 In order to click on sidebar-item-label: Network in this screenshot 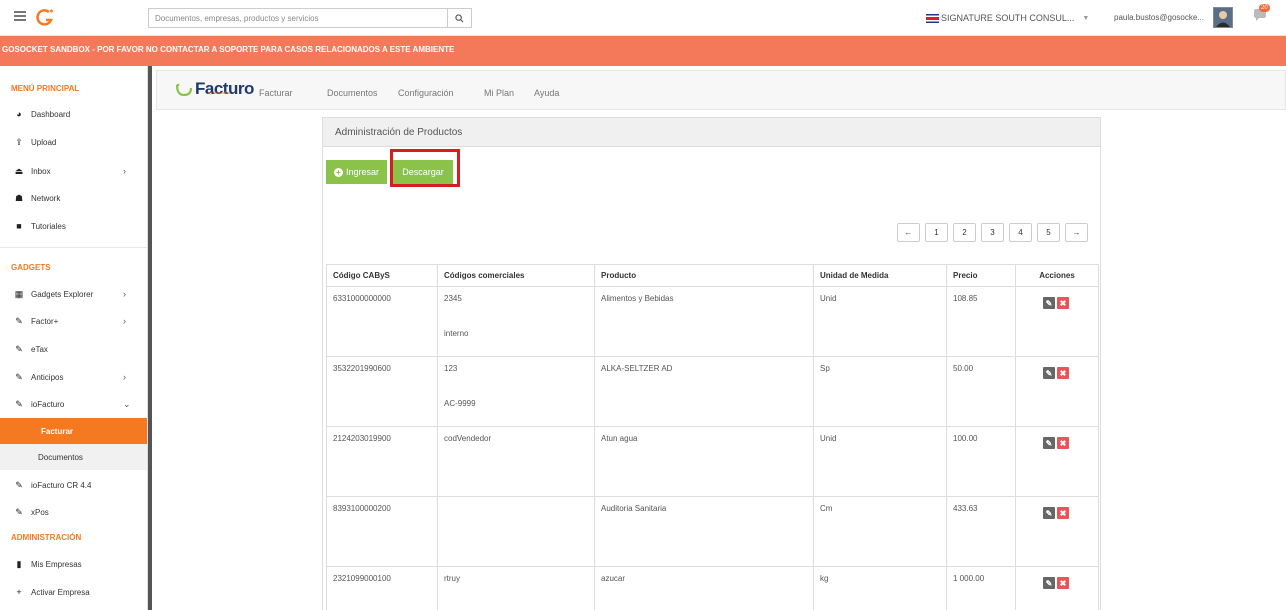, I will do `click(46, 198)`.